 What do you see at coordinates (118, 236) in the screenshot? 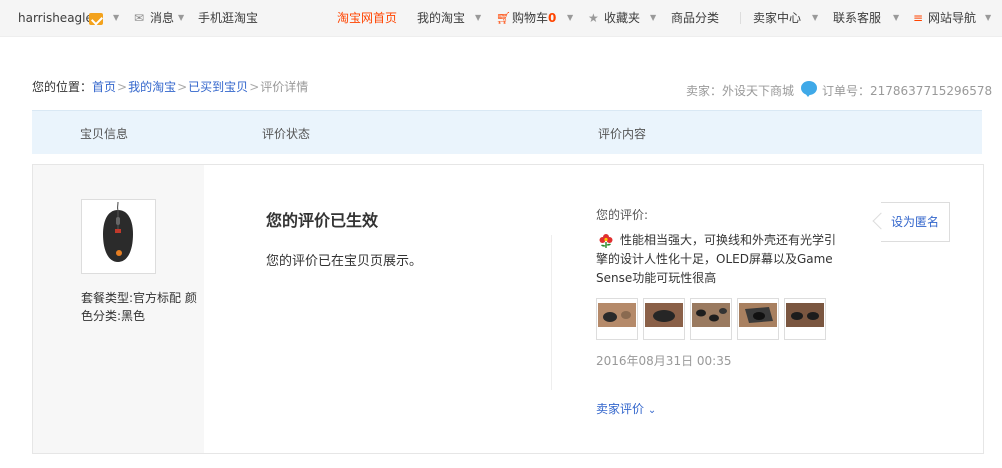
I see `product-thumbnail` at bounding box center [118, 236].